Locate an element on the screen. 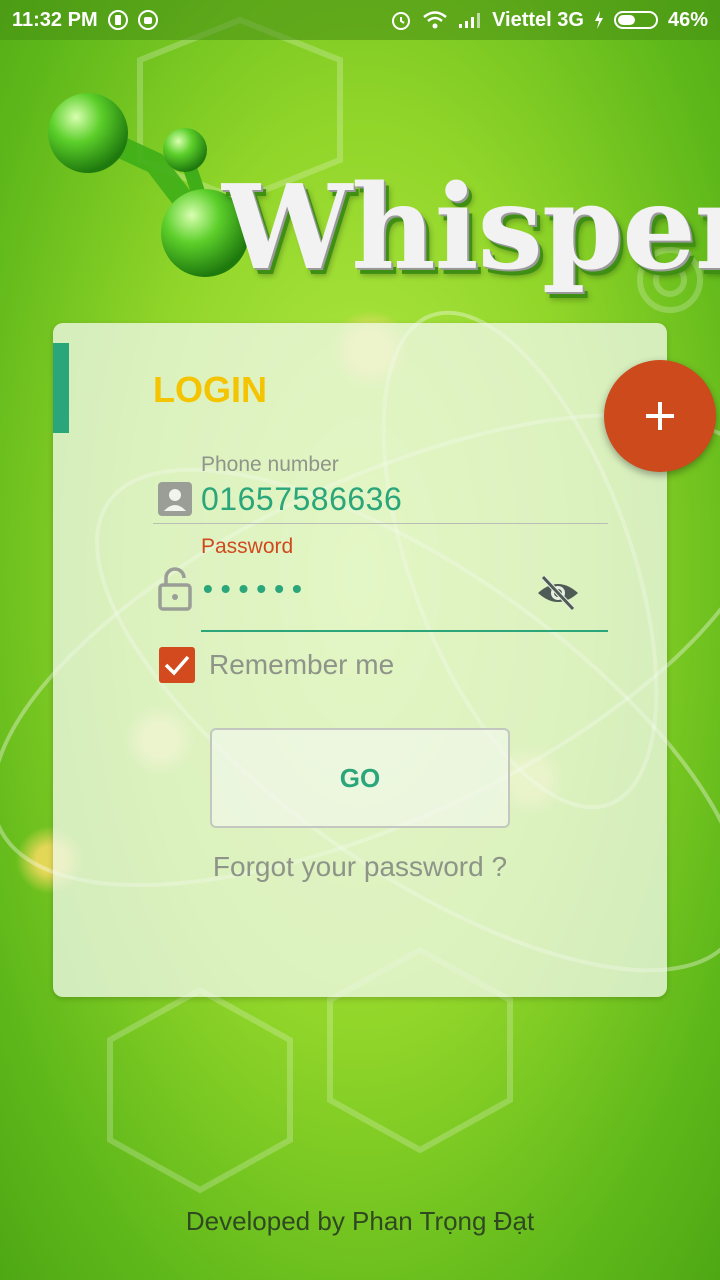 The height and width of the screenshot is (1280, 720). app-logo: Whisper is located at coordinates (380, 188).